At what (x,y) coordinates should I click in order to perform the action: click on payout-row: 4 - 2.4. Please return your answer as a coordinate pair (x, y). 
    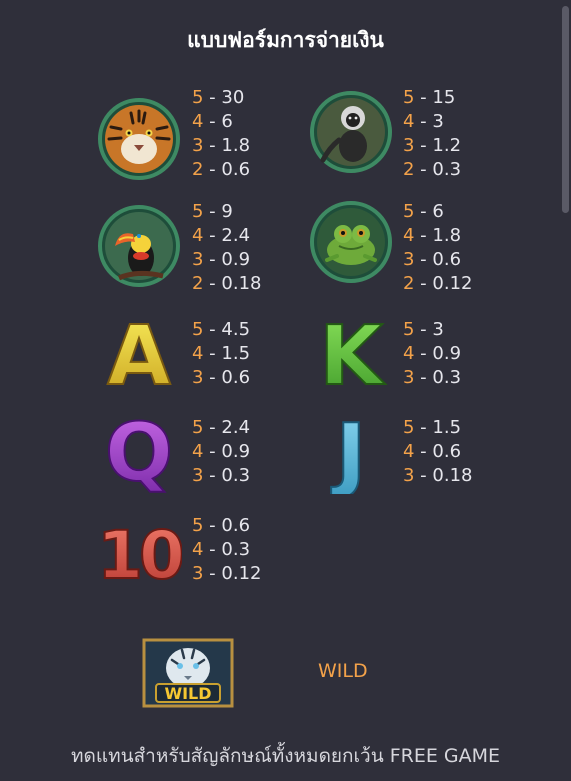
    Looking at the image, I should click on (221, 235).